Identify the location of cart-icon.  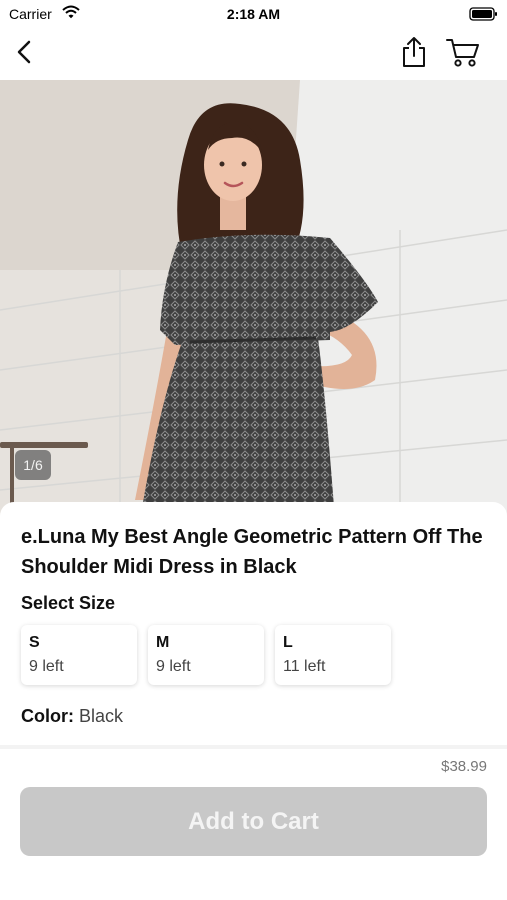
(463, 52).